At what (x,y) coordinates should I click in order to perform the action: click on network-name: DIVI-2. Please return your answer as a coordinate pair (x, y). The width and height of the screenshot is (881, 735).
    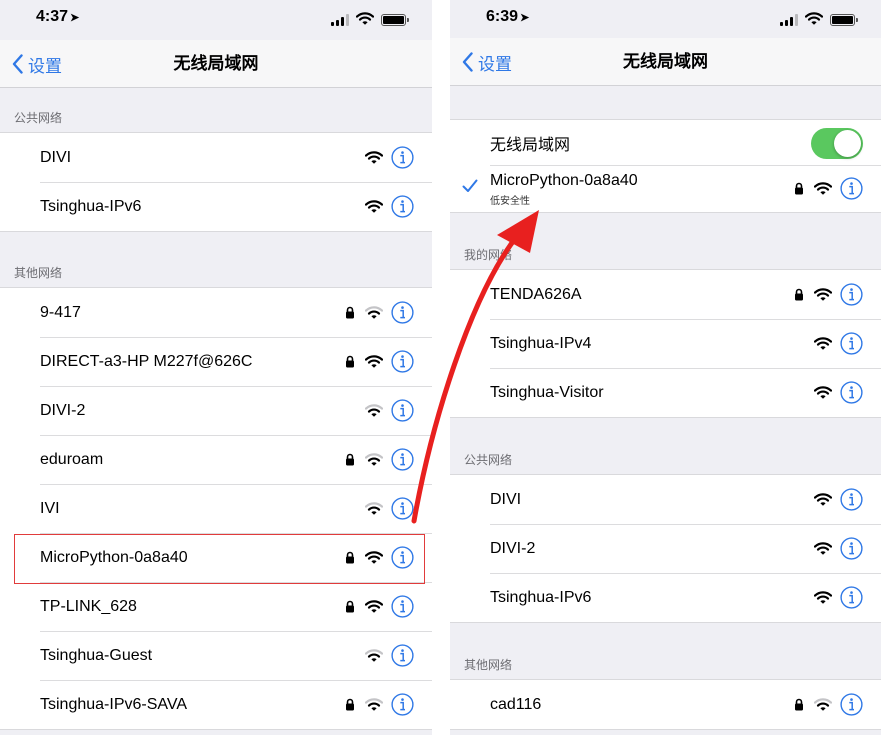
    Looking at the image, I should click on (513, 548).